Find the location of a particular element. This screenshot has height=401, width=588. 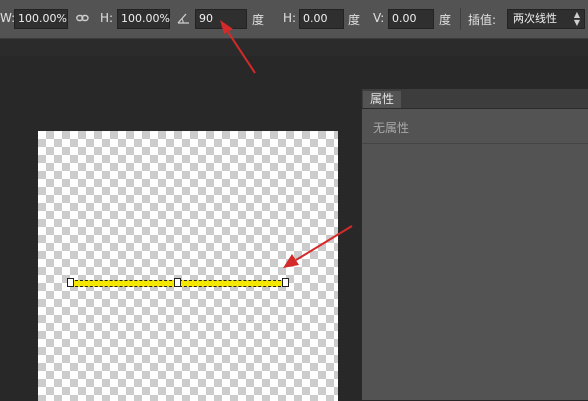

properties-tabbar: 属性 is located at coordinates (475, 99).